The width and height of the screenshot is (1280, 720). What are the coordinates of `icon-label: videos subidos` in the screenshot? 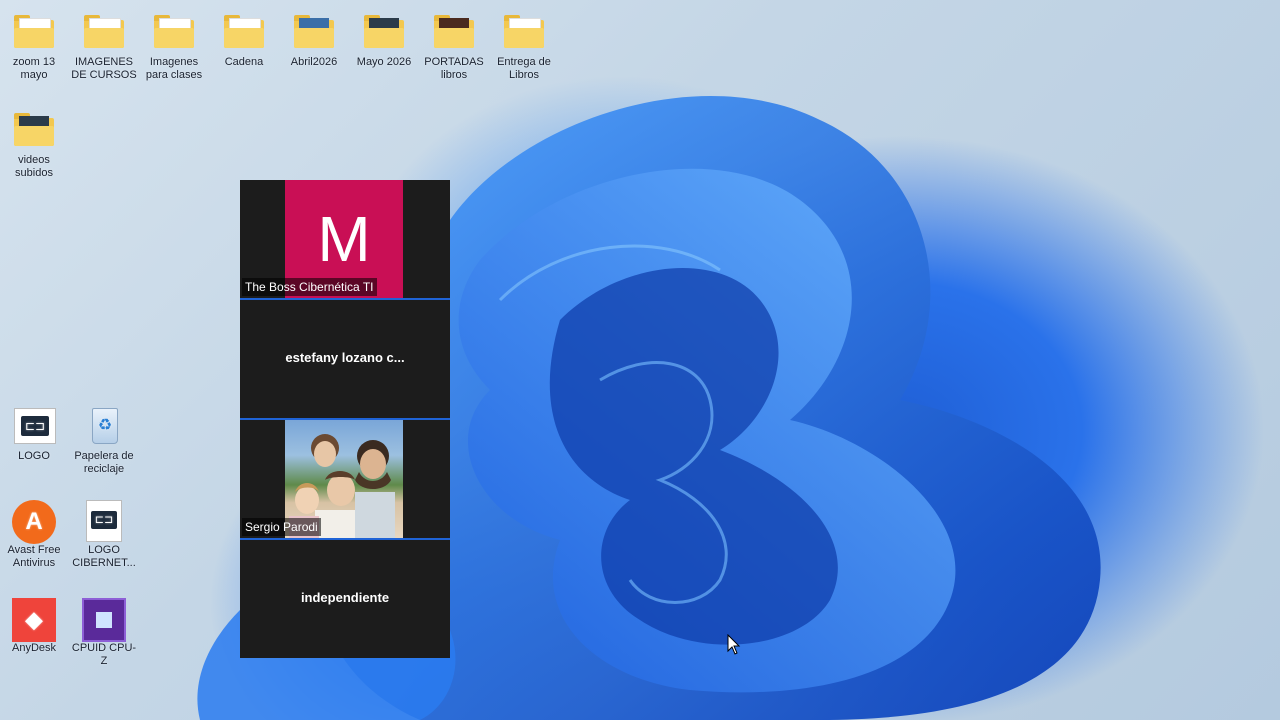 It's located at (34, 166).